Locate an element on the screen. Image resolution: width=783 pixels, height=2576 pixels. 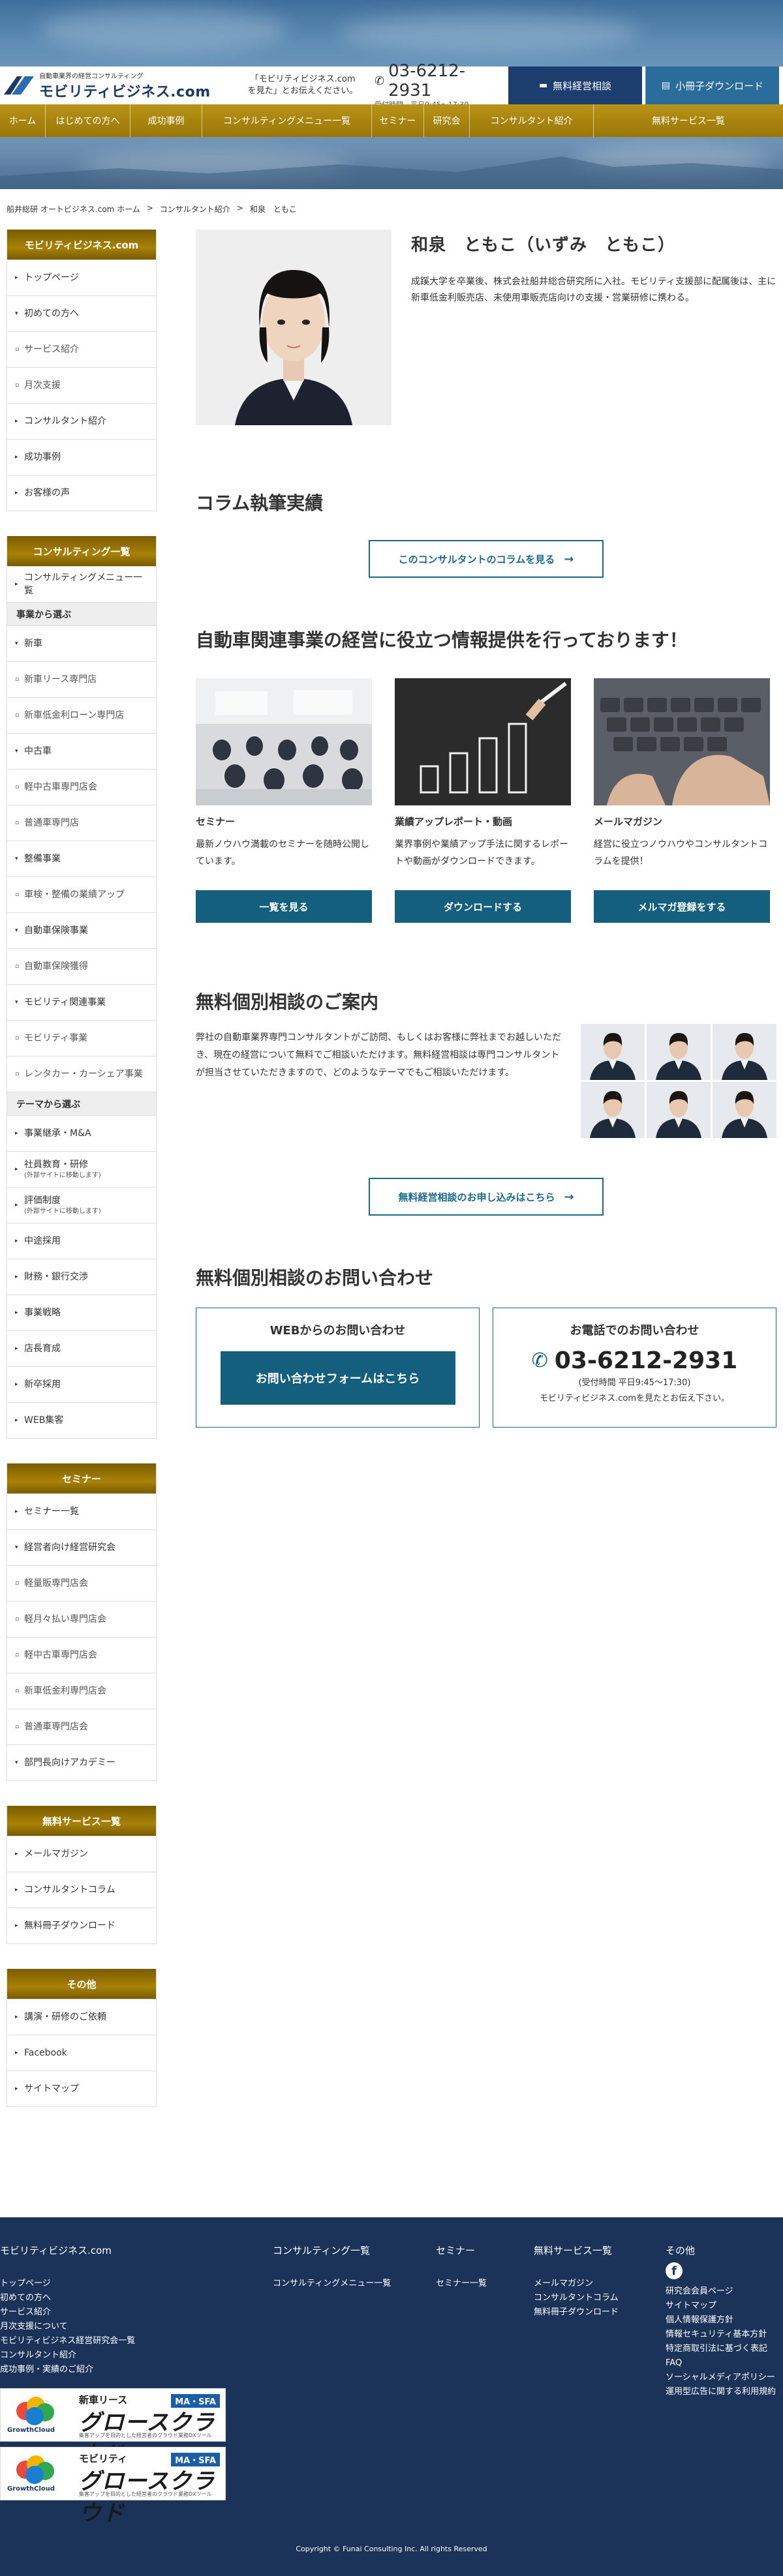
sidebar-item-business: ▾ 整備事業 is located at coordinates (81, 858).